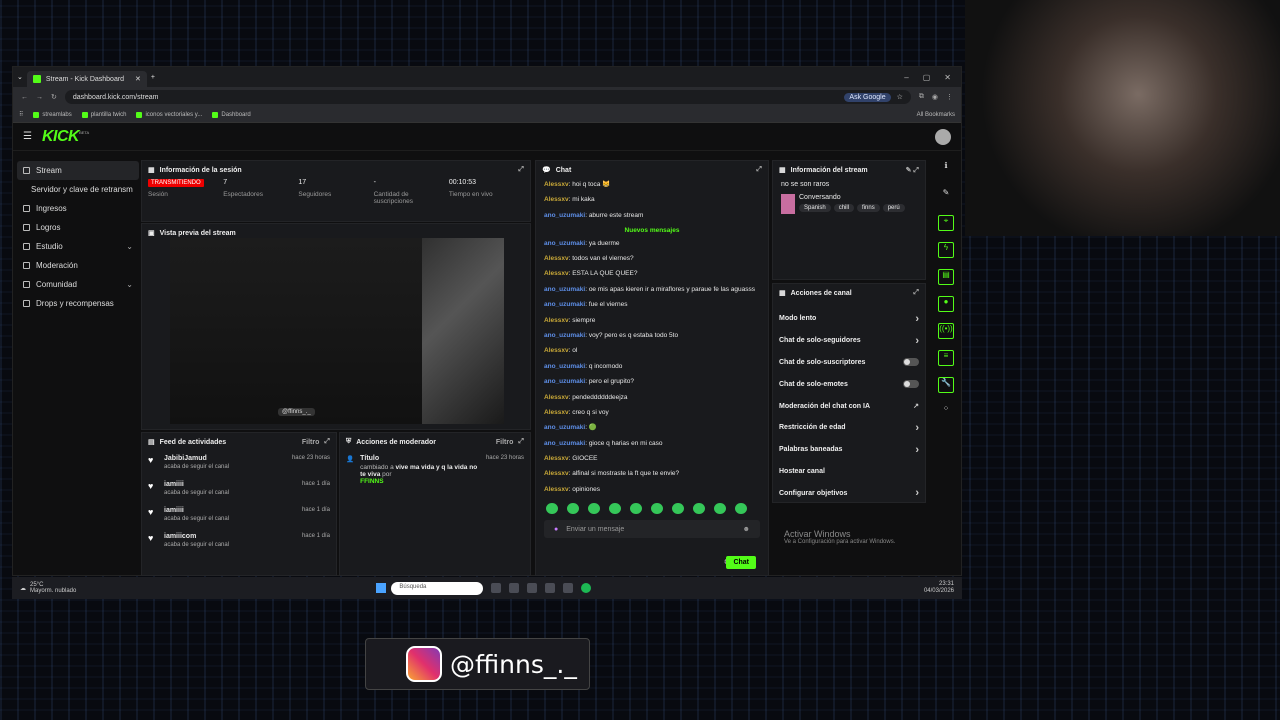  I want to click on channel-action-row: Moderación del chat con IA ↗, so click(849, 406).